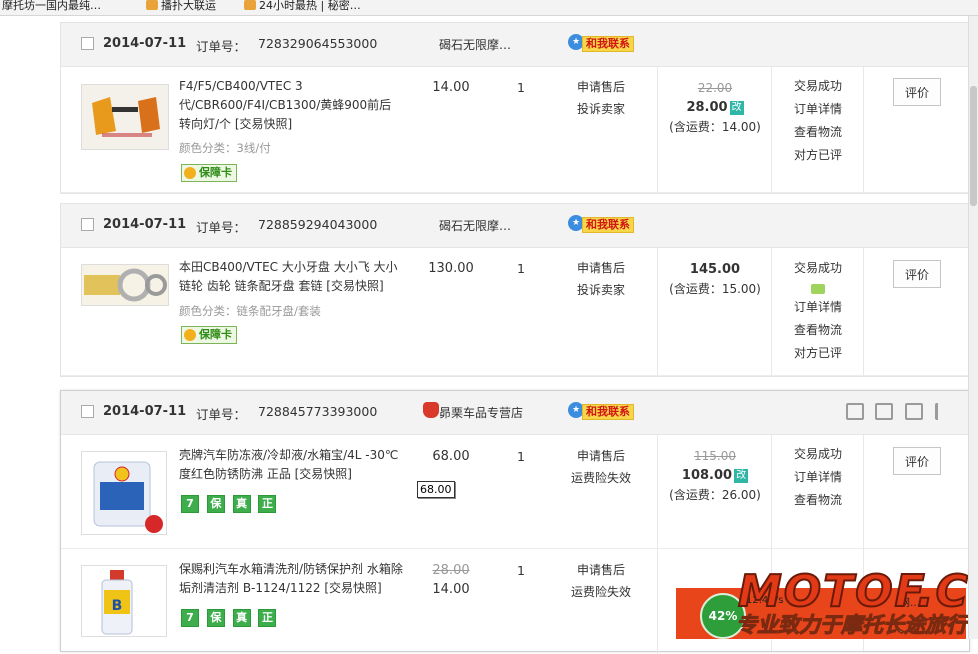 This screenshot has width=978, height=654. What do you see at coordinates (291, 465) in the screenshot?
I see `product-name-link: 壳牌汽车防冻液/冷却液/水箱宝/4L -30℃度红色防锈防沸 正品 [交易快照]` at bounding box center [291, 465].